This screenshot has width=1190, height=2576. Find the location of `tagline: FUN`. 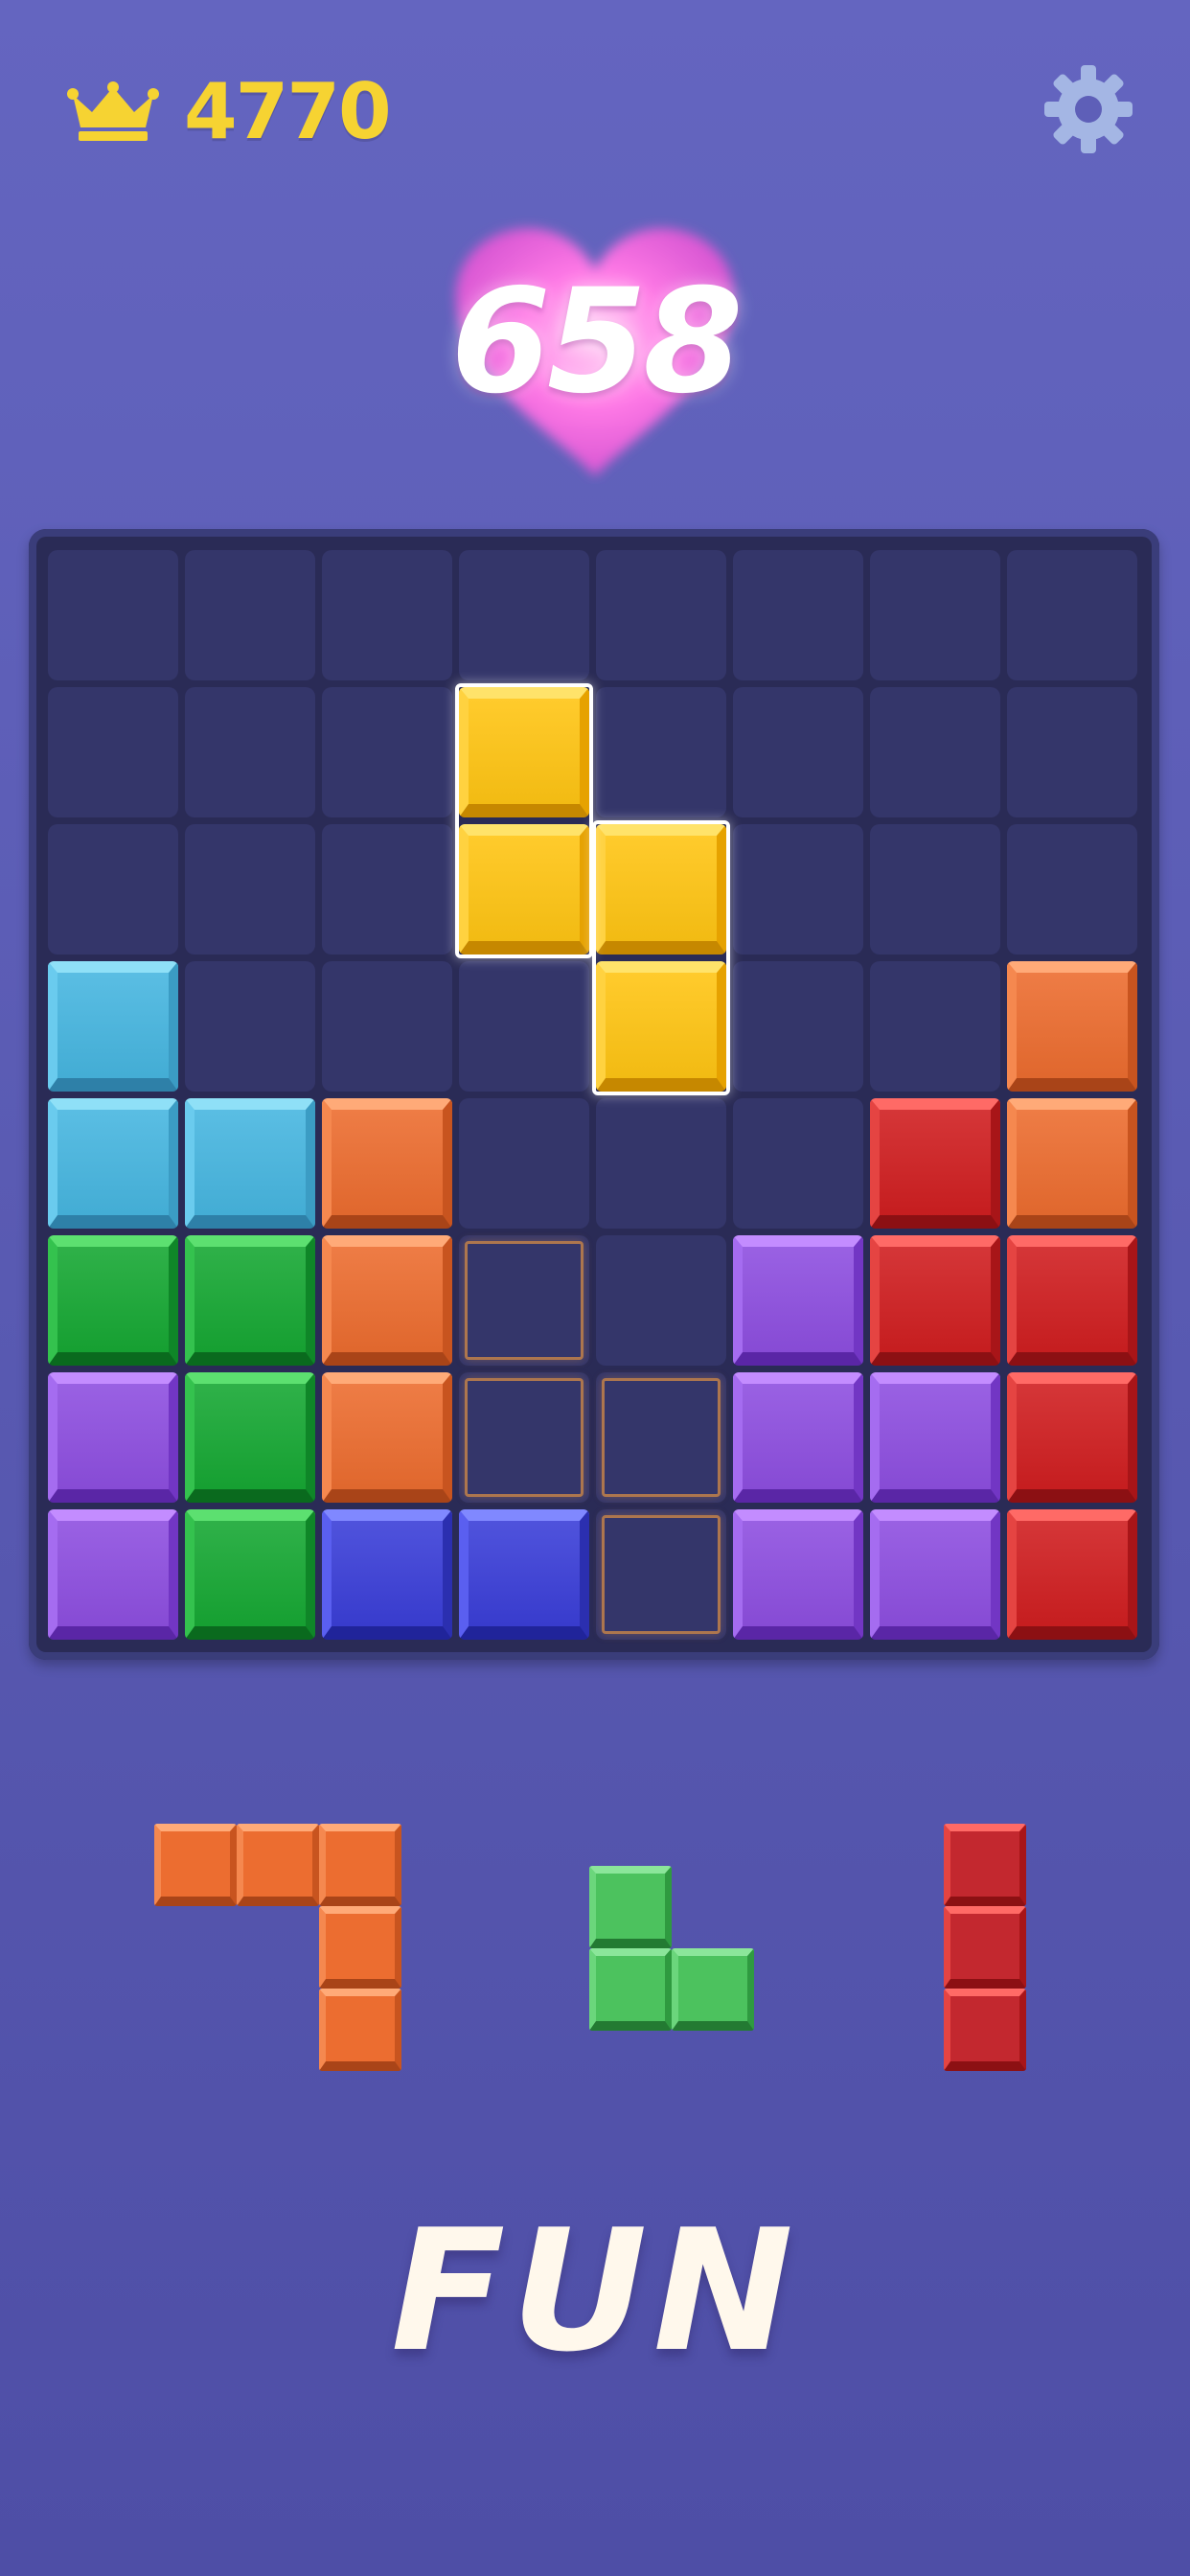

tagline: FUN is located at coordinates (595, 2292).